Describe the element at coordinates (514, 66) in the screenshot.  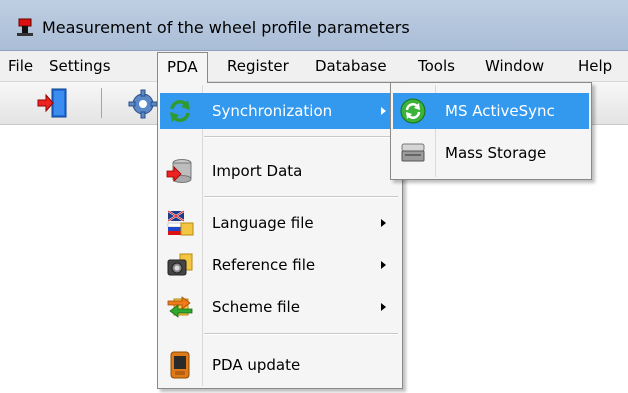
I see `menu-window: Window` at that location.